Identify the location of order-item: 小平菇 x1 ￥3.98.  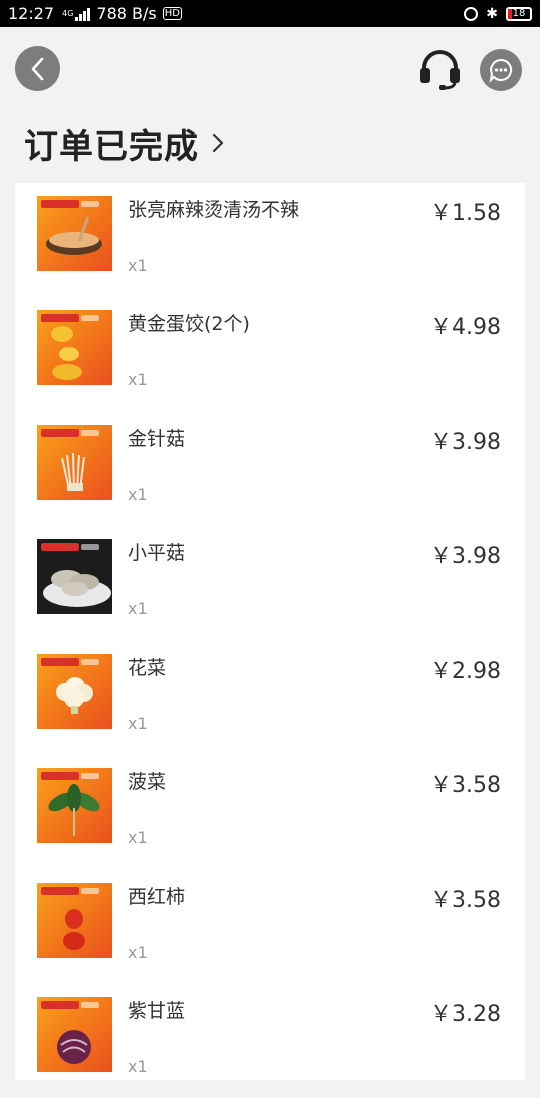
(270, 583).